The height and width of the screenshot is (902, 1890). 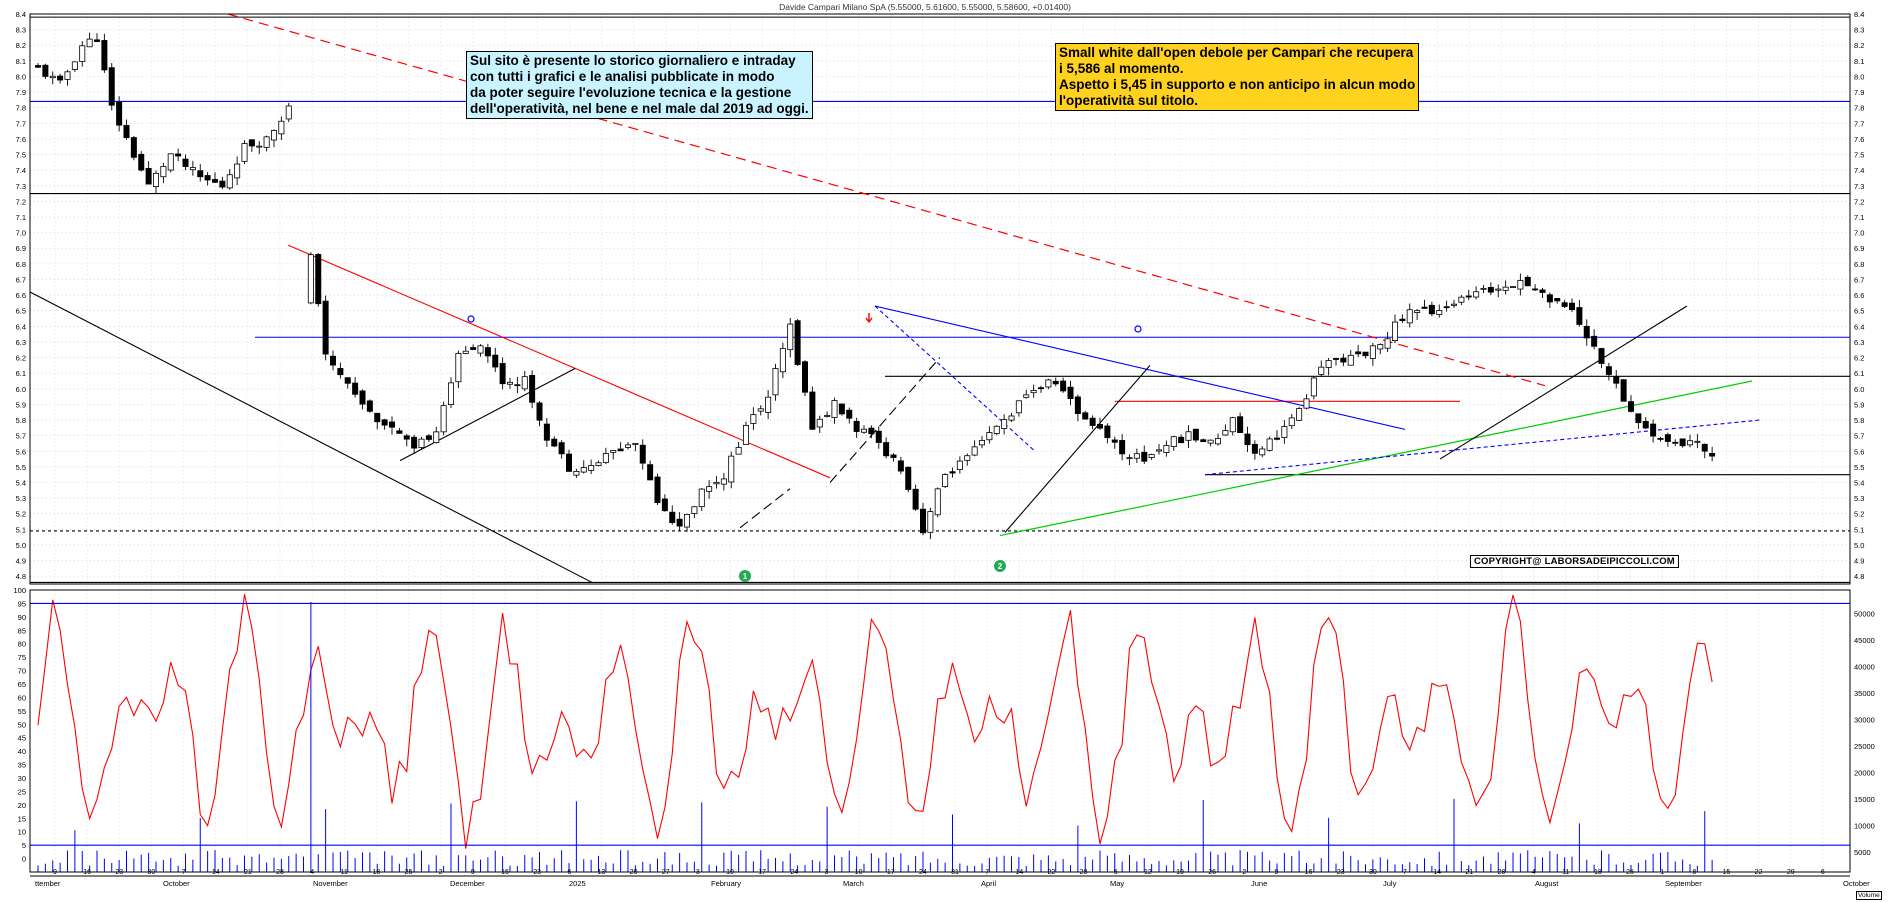 I want to click on x-day-label: 23, so click(x=537, y=872).